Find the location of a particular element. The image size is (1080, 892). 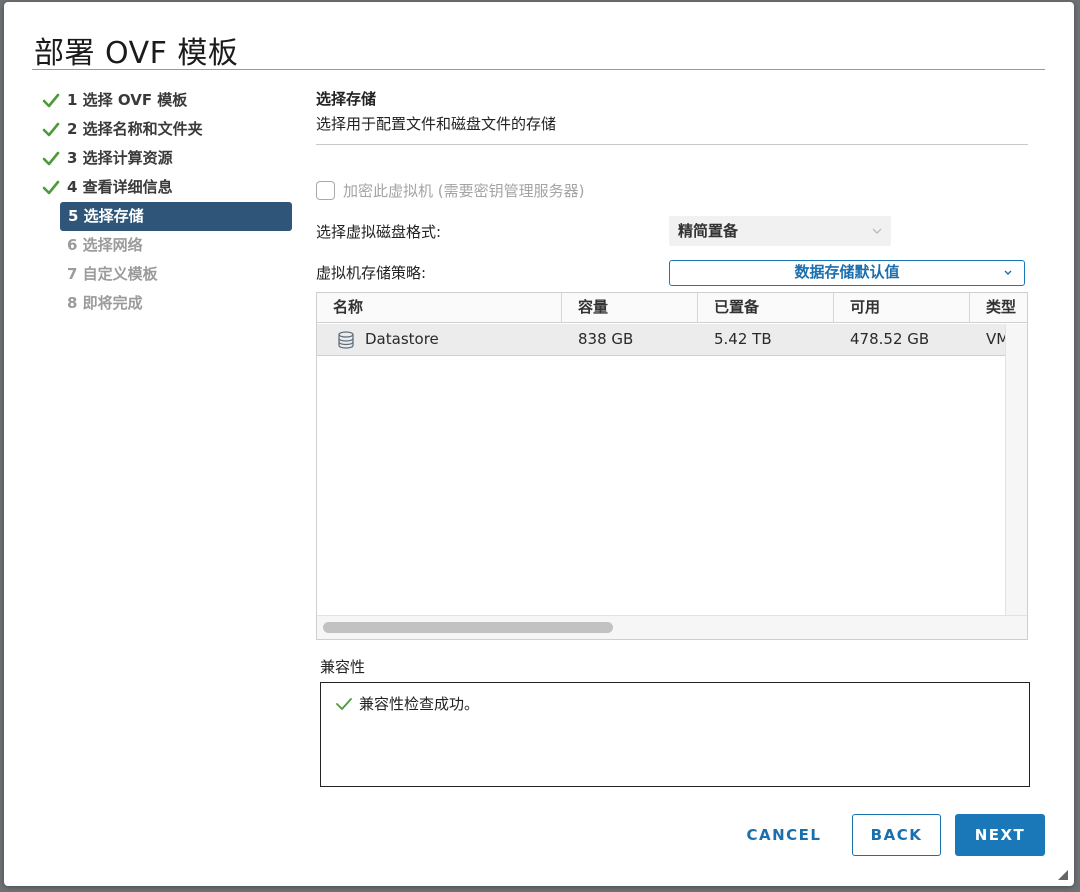

step-3: 3 选择计算资源 is located at coordinates (170, 158).